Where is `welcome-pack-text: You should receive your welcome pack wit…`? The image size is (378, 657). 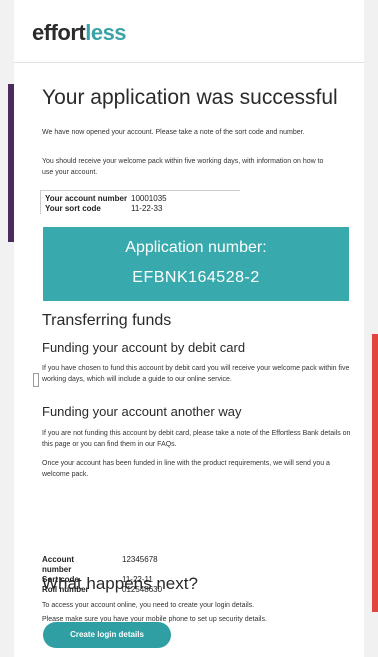 welcome-pack-text: You should receive your welcome pack wit… is located at coordinates (183, 167).